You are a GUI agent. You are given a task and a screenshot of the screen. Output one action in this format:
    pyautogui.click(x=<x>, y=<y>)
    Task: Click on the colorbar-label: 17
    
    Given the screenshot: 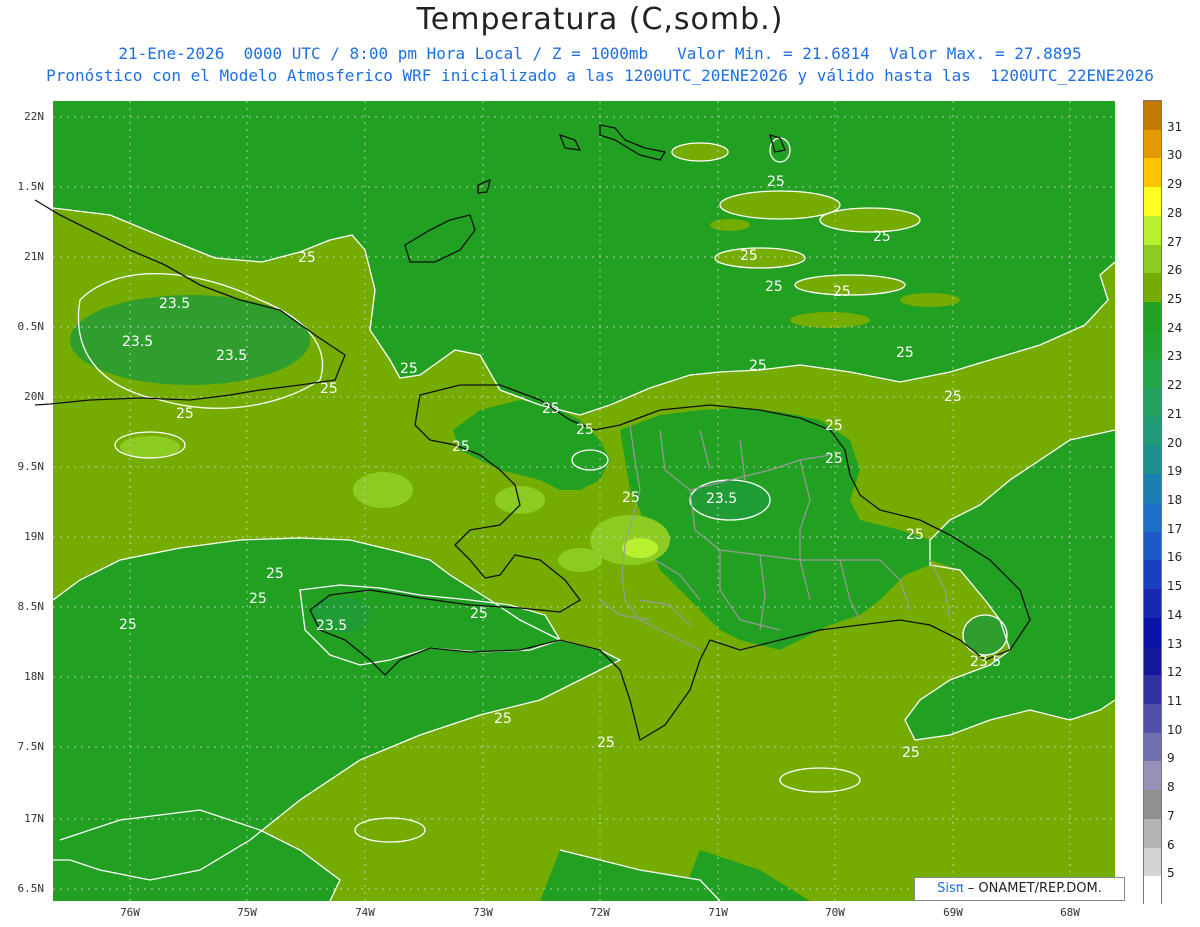 What is the action you would take?
    pyautogui.click(x=1175, y=528)
    